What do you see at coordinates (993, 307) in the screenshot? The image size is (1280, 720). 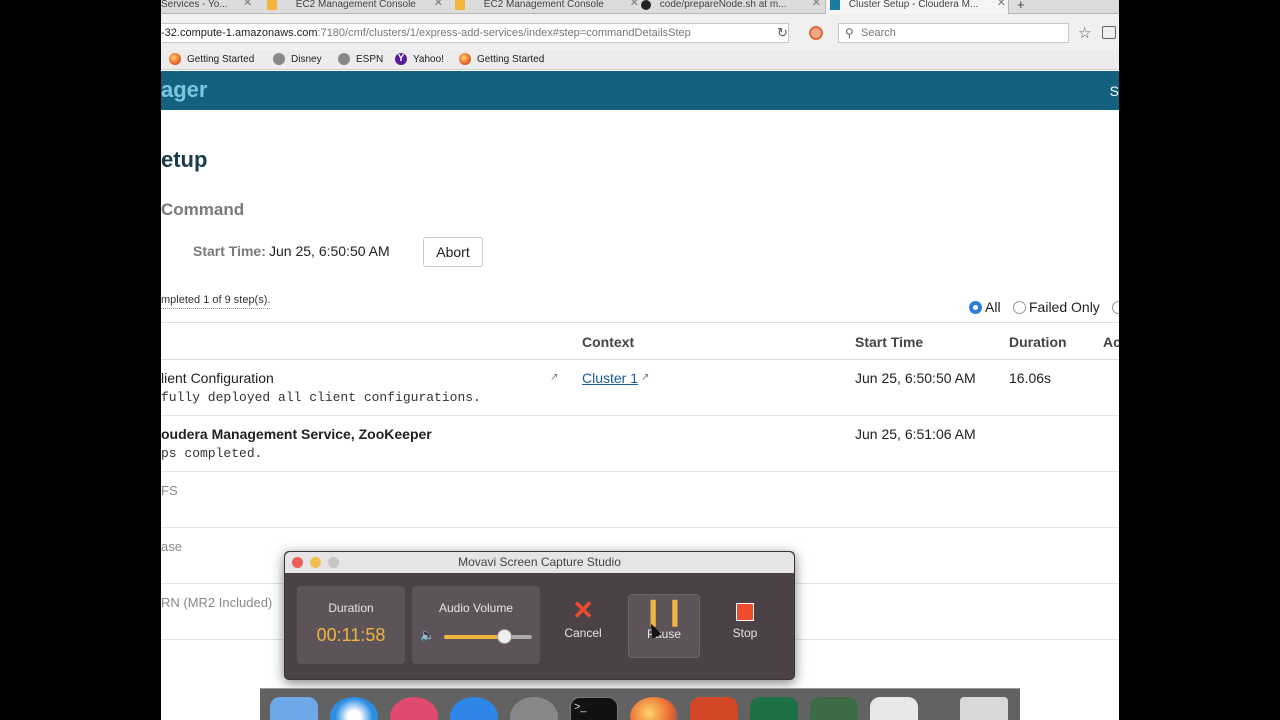 I see `filter-label: All` at bounding box center [993, 307].